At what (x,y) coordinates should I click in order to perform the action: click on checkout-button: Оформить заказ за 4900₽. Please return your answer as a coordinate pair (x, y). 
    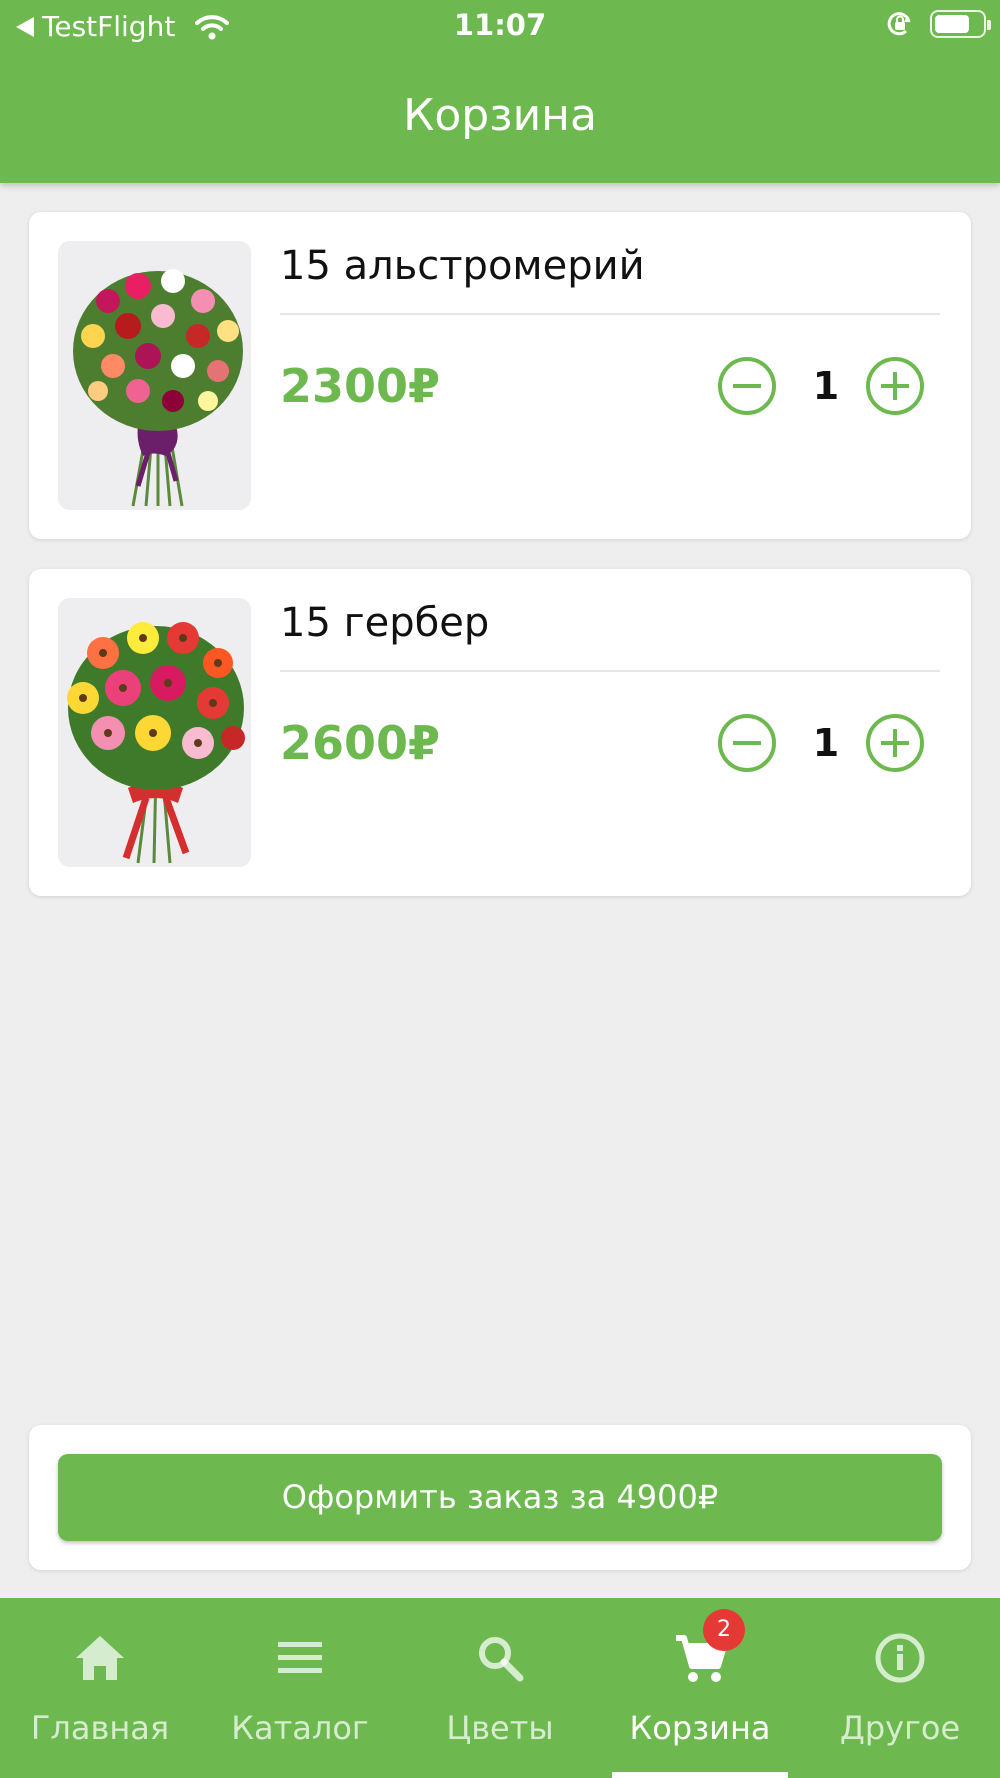
    Looking at the image, I should click on (500, 1497).